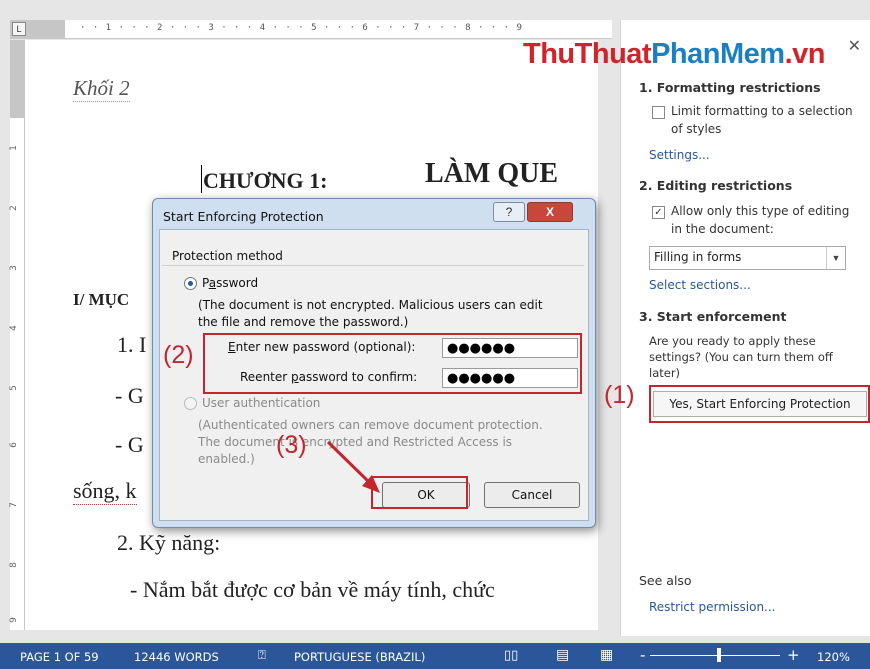 Image resolution: width=870 pixels, height=669 pixels. I want to click on doc-line: 2. Kỹ năng:, so click(169, 542).